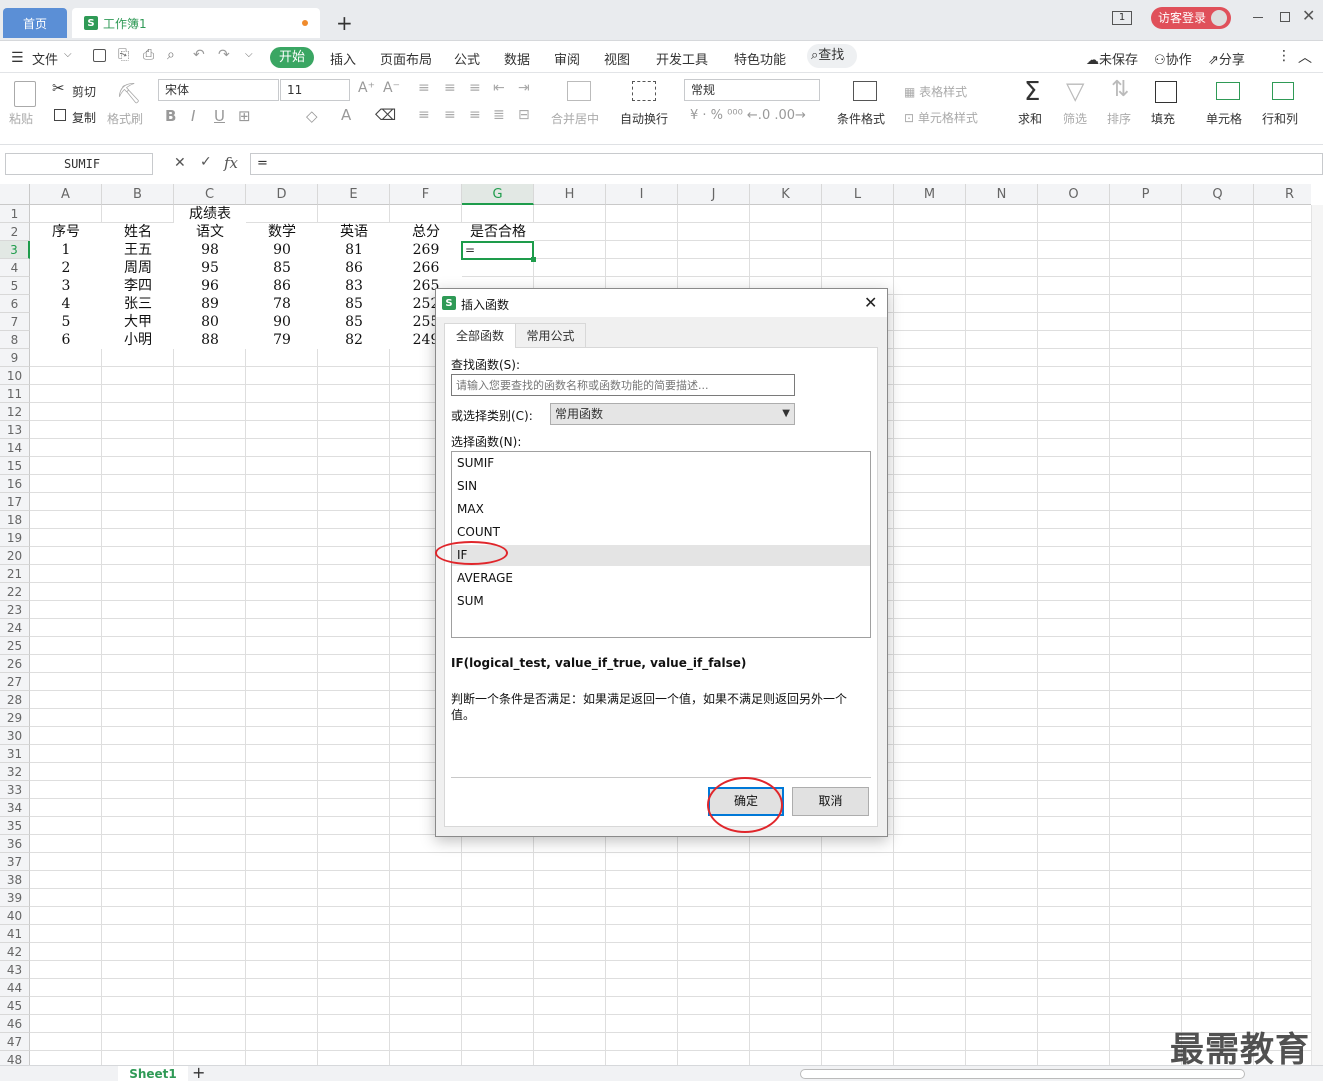  Describe the element at coordinates (84, 91) in the screenshot. I see `cut-button: 剪切` at that location.